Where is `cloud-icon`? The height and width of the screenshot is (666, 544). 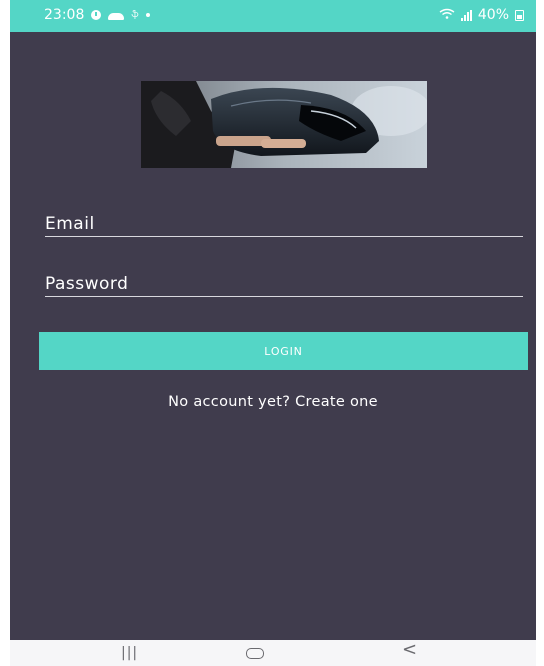 cloud-icon is located at coordinates (116, 16).